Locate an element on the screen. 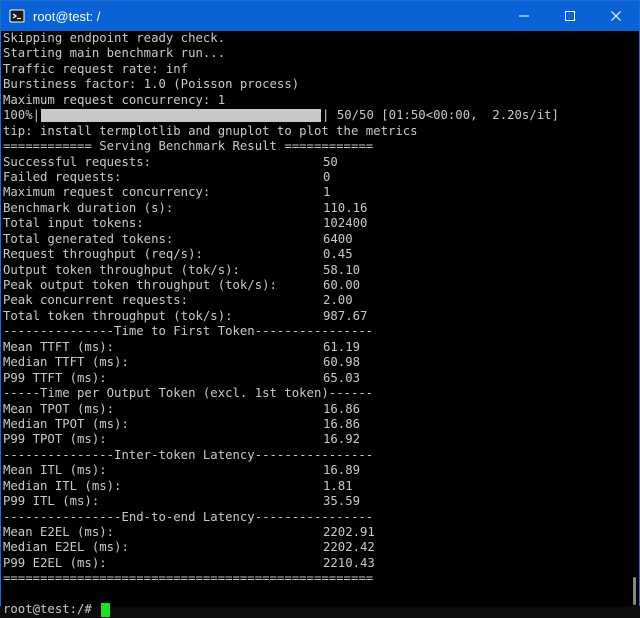  output-line: Traffic request rate: inf is located at coordinates (96, 68).